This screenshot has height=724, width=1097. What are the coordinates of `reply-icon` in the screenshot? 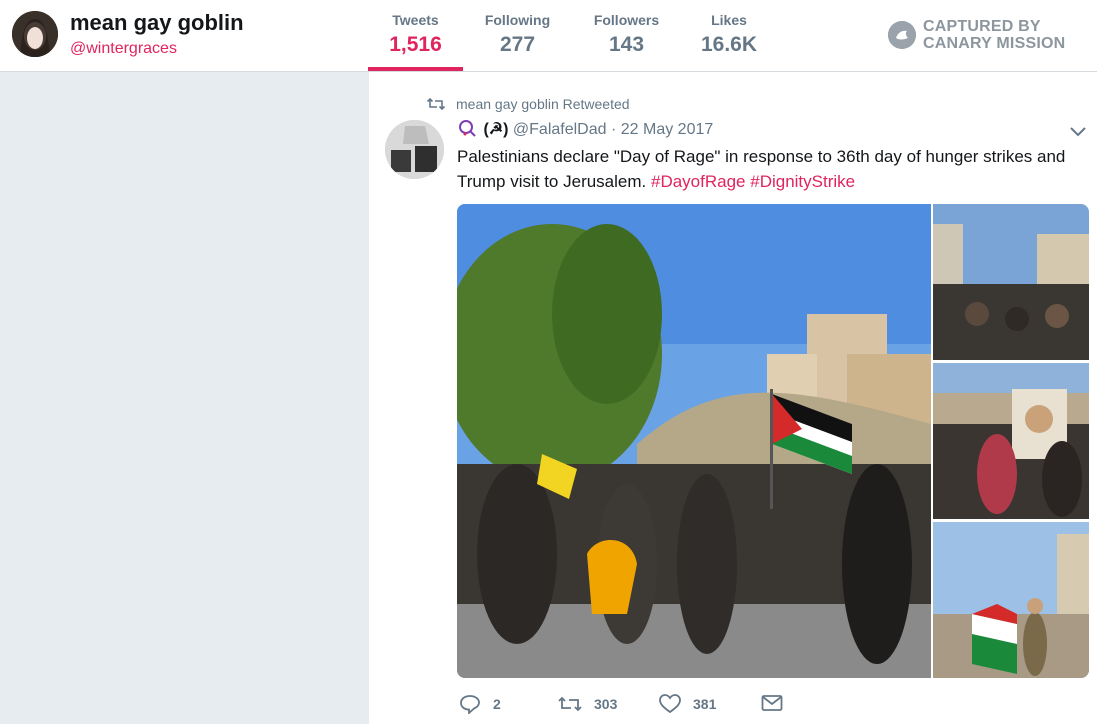 It's located at (470, 704).